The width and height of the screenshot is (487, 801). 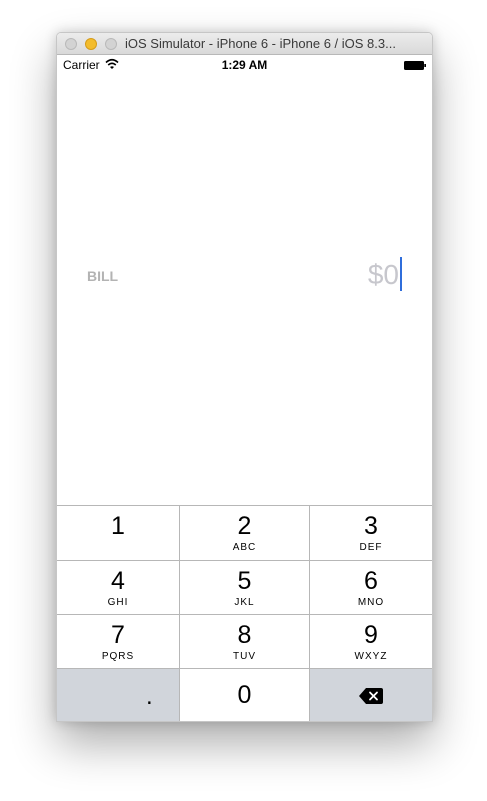 I want to click on close-window-button, so click(x=71, y=44).